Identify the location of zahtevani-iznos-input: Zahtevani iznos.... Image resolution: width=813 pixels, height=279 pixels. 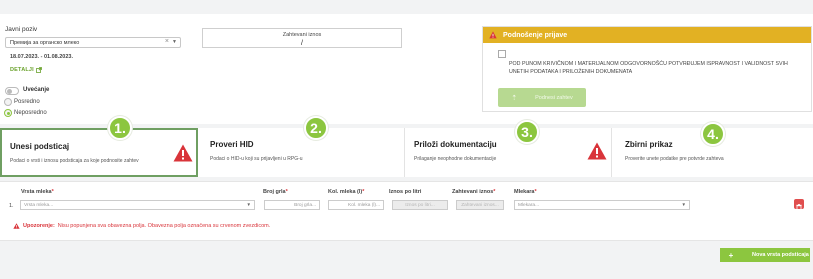
(480, 205).